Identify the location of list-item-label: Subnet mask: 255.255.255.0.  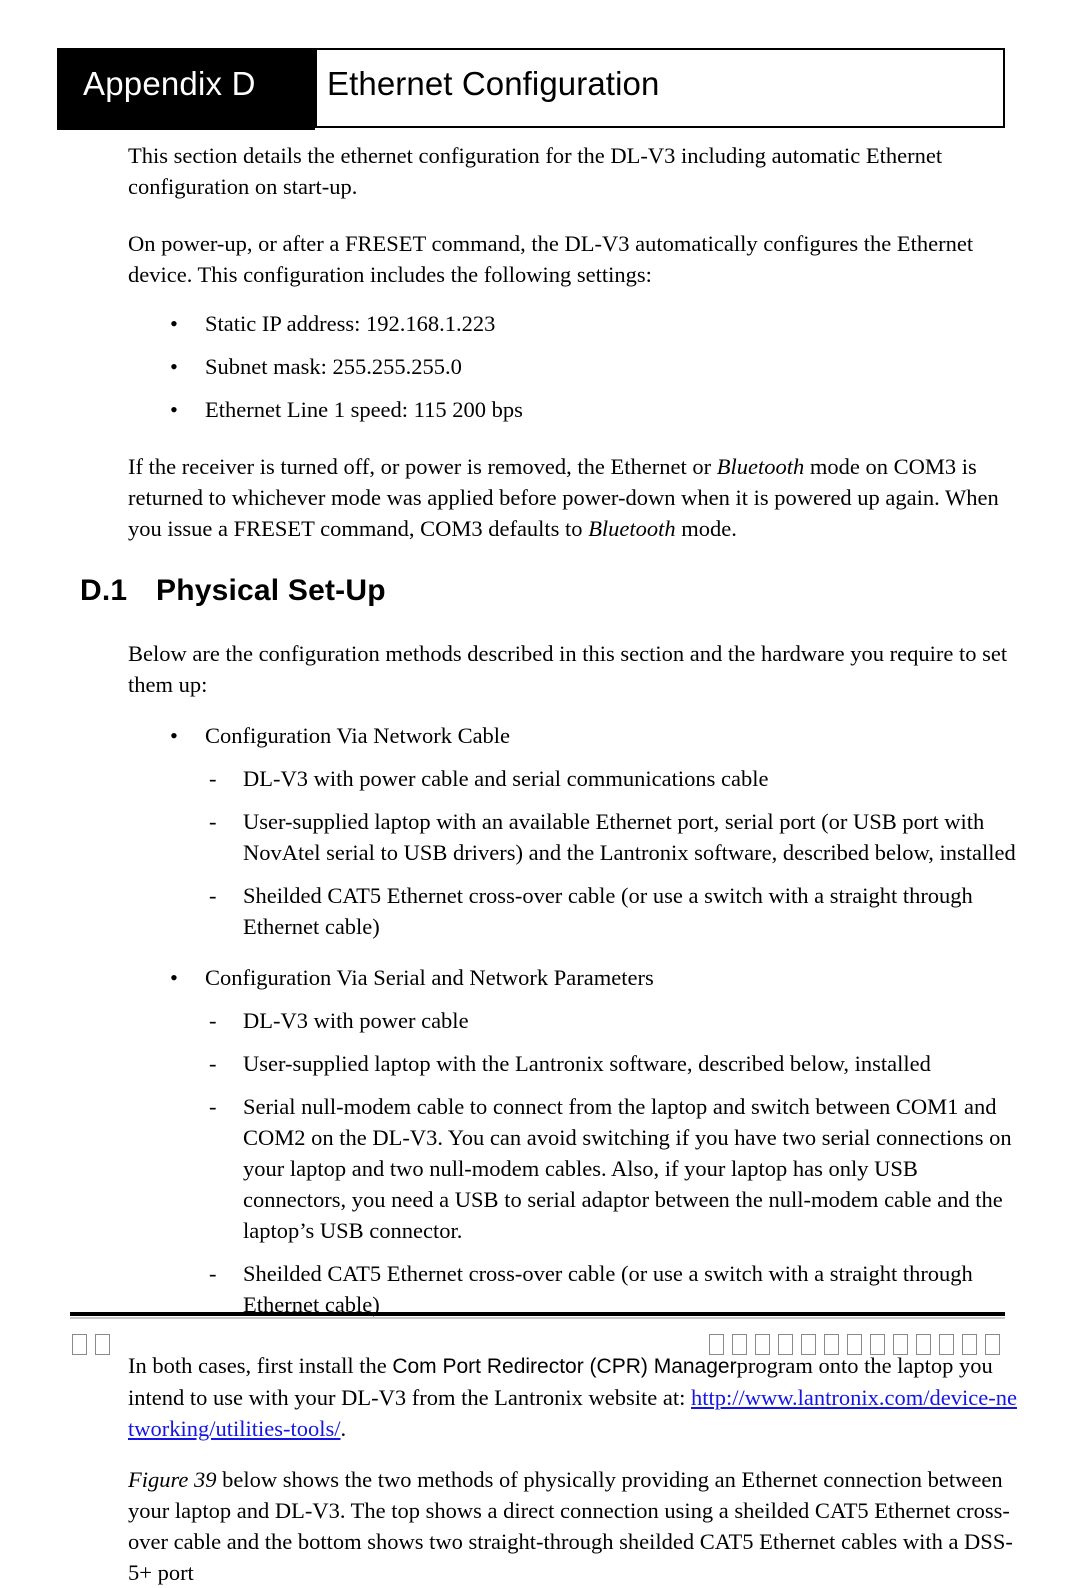
(333, 366).